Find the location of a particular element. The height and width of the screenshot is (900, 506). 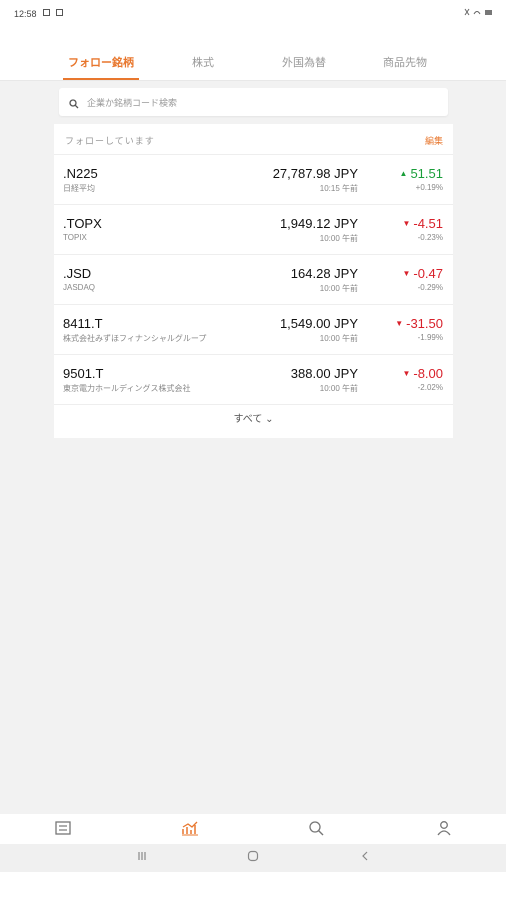

price: 388.00 JPY is located at coordinates (324, 373).